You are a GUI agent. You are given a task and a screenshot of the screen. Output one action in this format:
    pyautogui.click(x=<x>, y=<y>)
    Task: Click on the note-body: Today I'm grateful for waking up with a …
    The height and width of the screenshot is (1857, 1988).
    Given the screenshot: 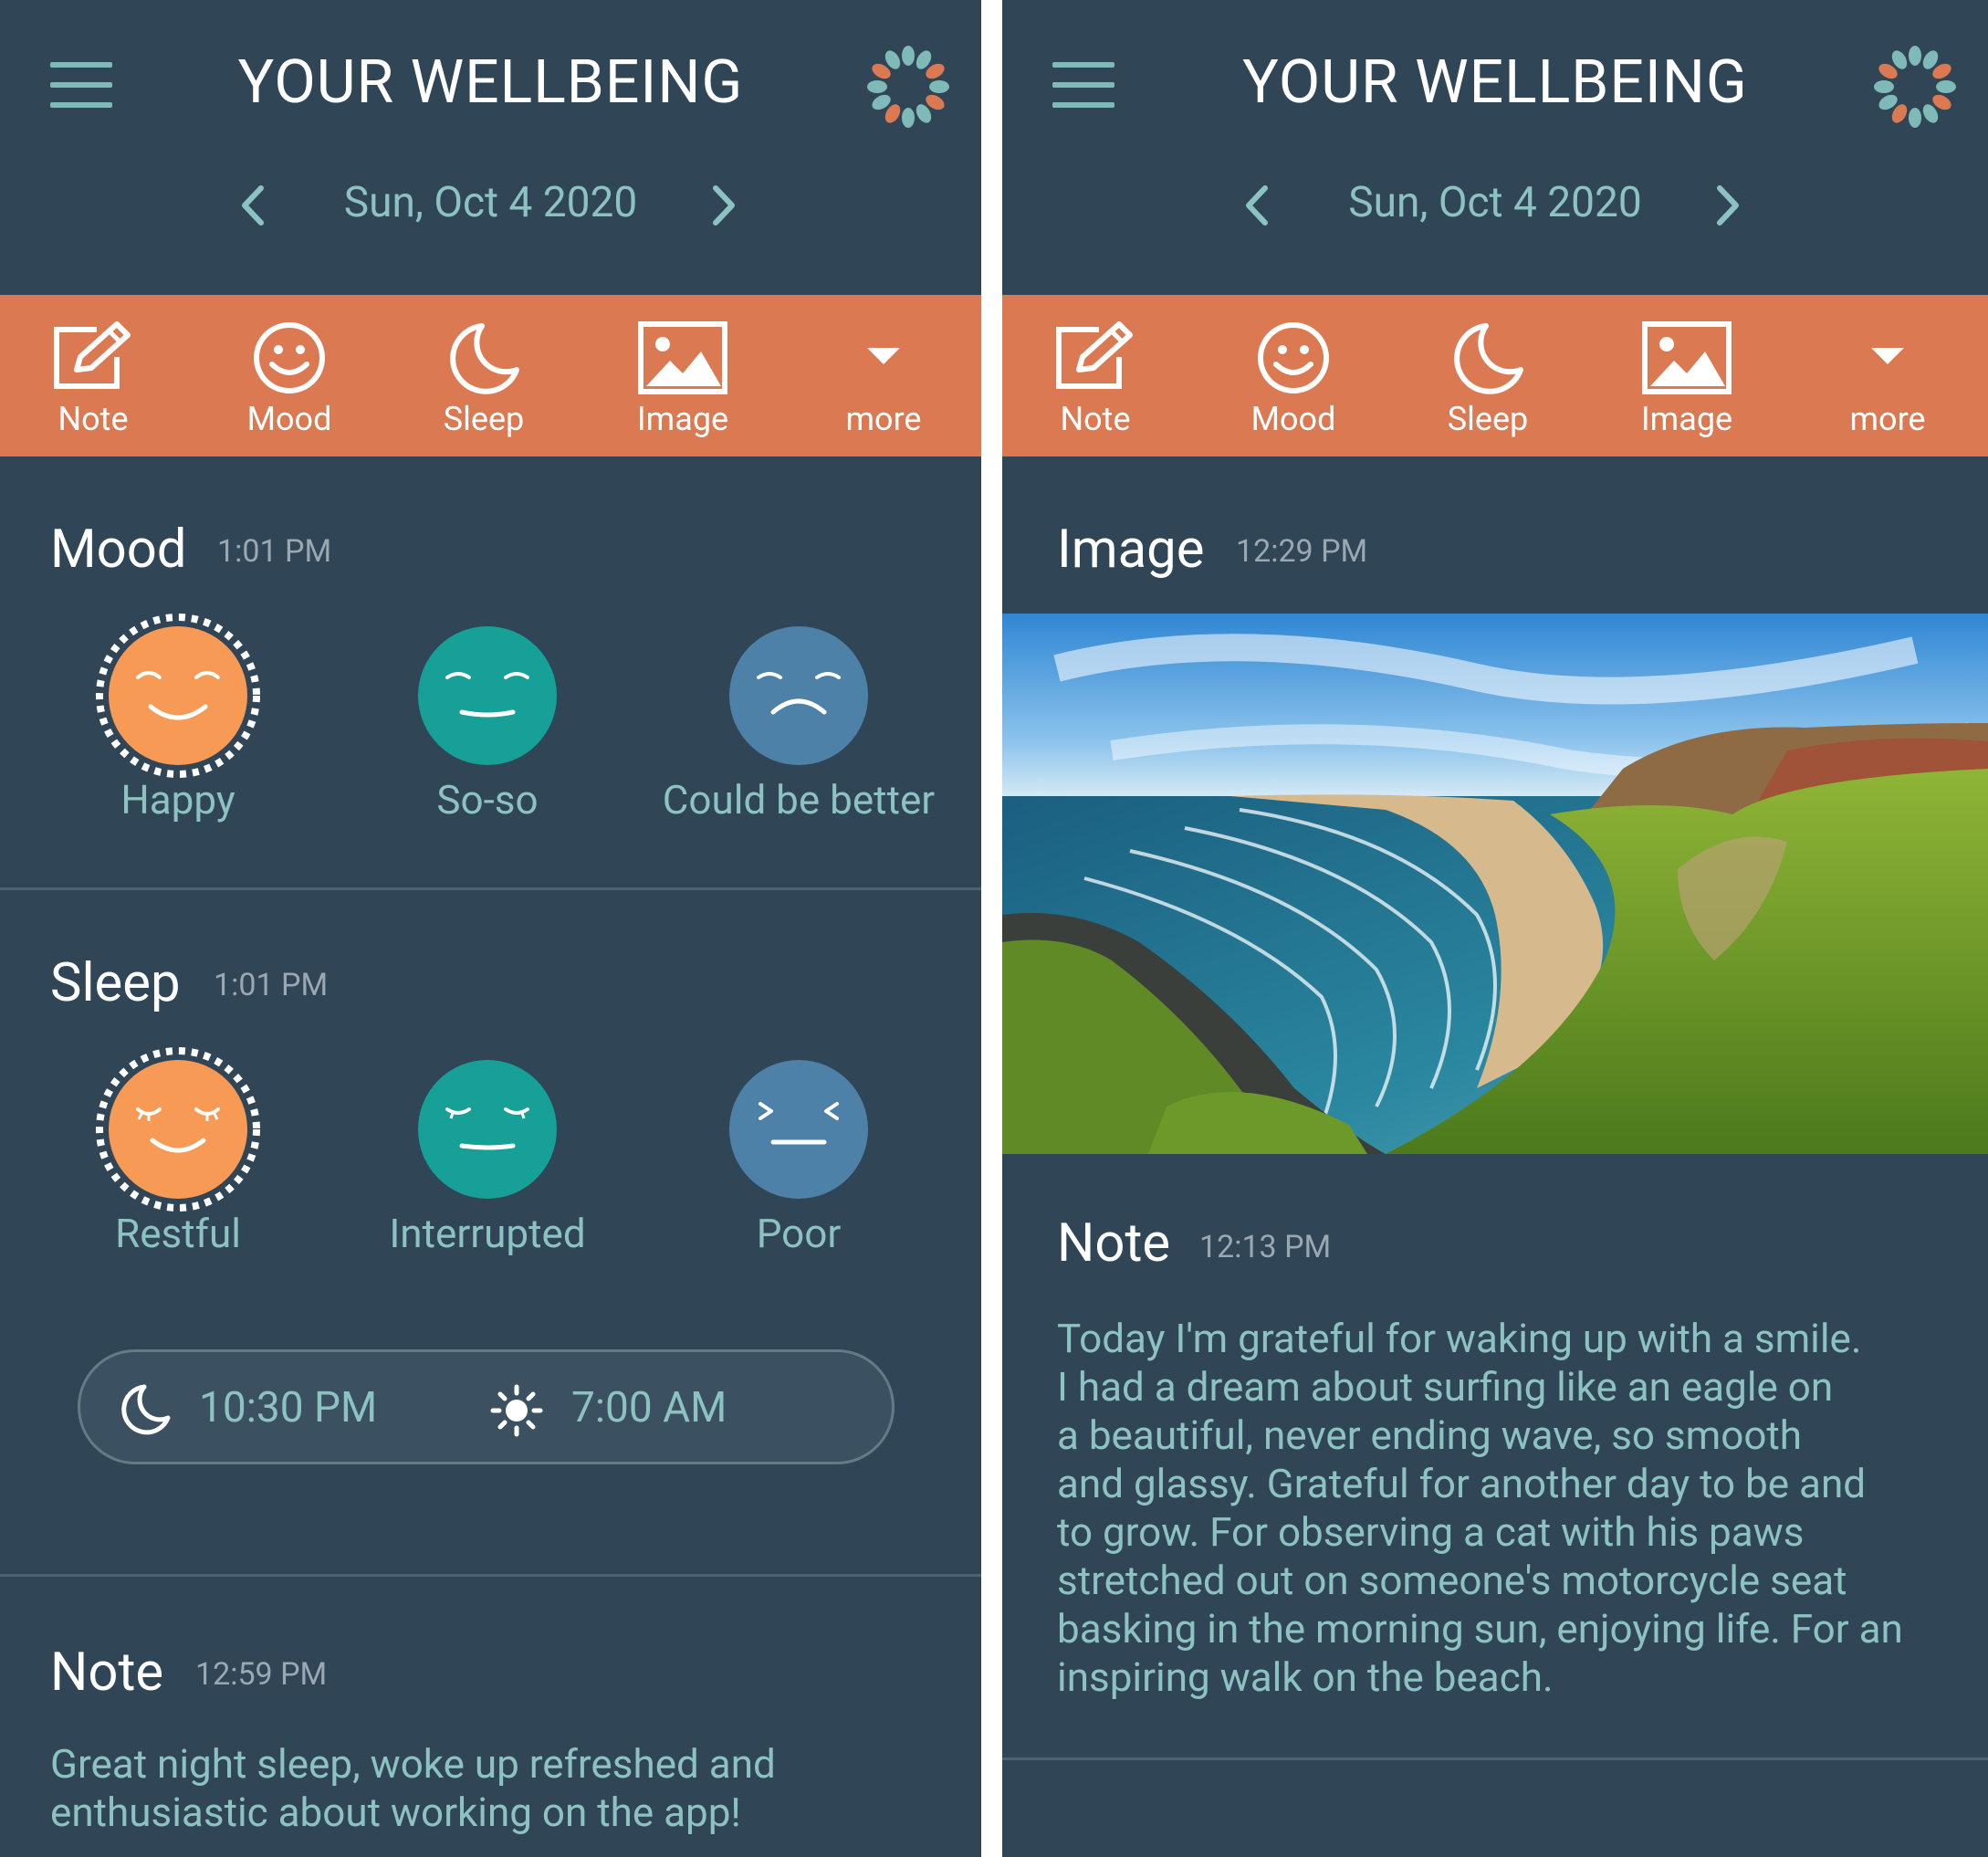 What is the action you would take?
    pyautogui.click(x=1513, y=1508)
    